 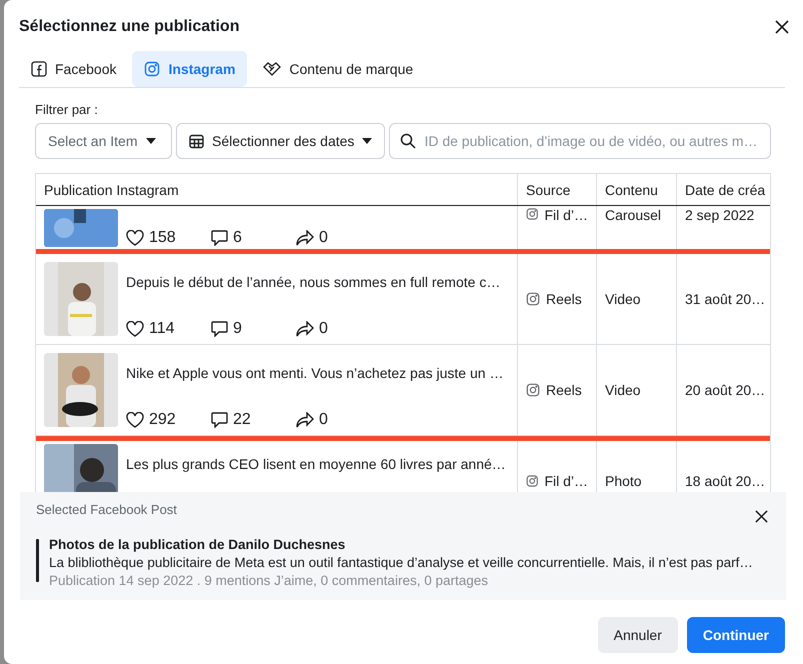 I want to click on dialog-title: Sélectionnez une publication, so click(x=129, y=27).